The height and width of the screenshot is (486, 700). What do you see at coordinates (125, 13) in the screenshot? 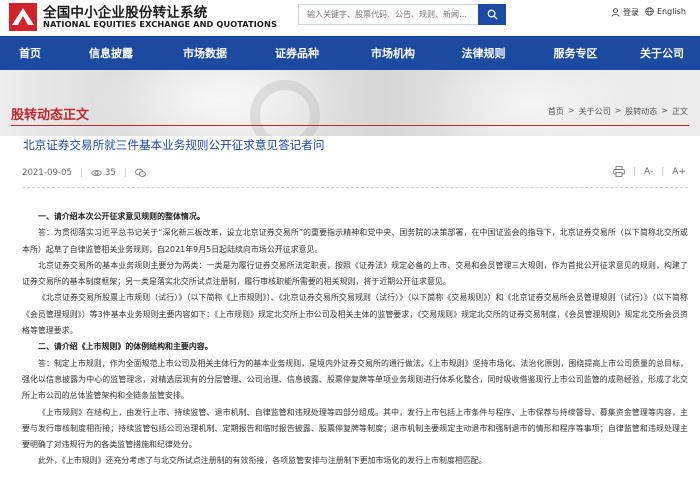
I see `brand-name-cn: 全国中小企业股份转让系统` at bounding box center [125, 13].